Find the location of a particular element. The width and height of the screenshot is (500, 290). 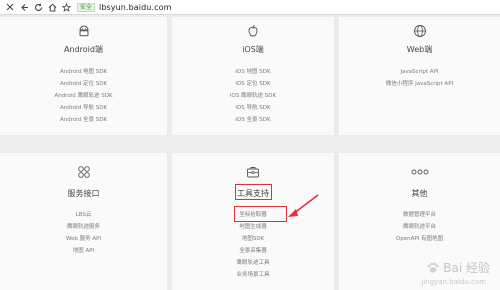

tool-link: 鹰眼轨迹工具 is located at coordinates (253, 263).